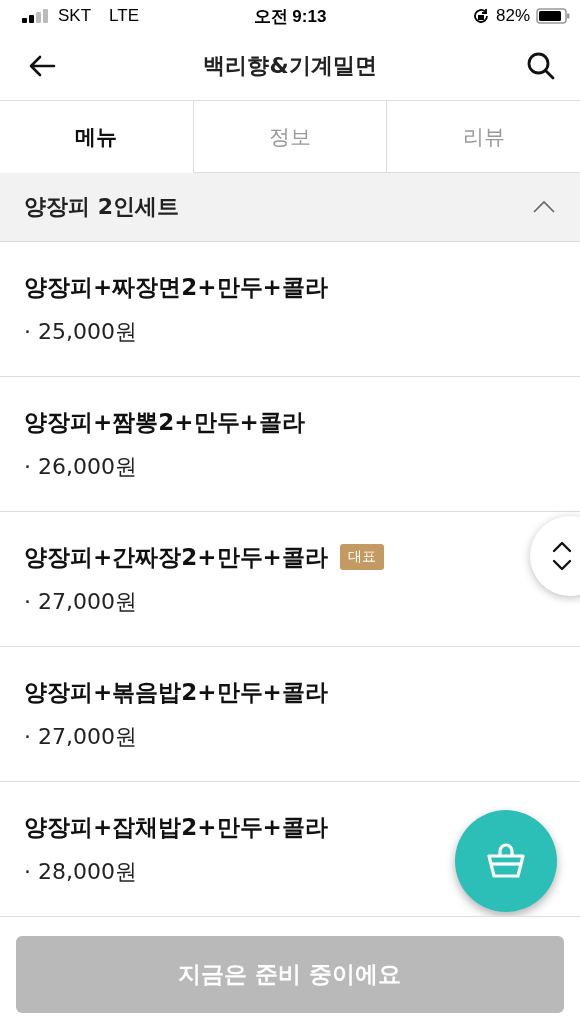 The height and width of the screenshot is (1032, 580). I want to click on featured-badge: 대표, so click(361, 557).